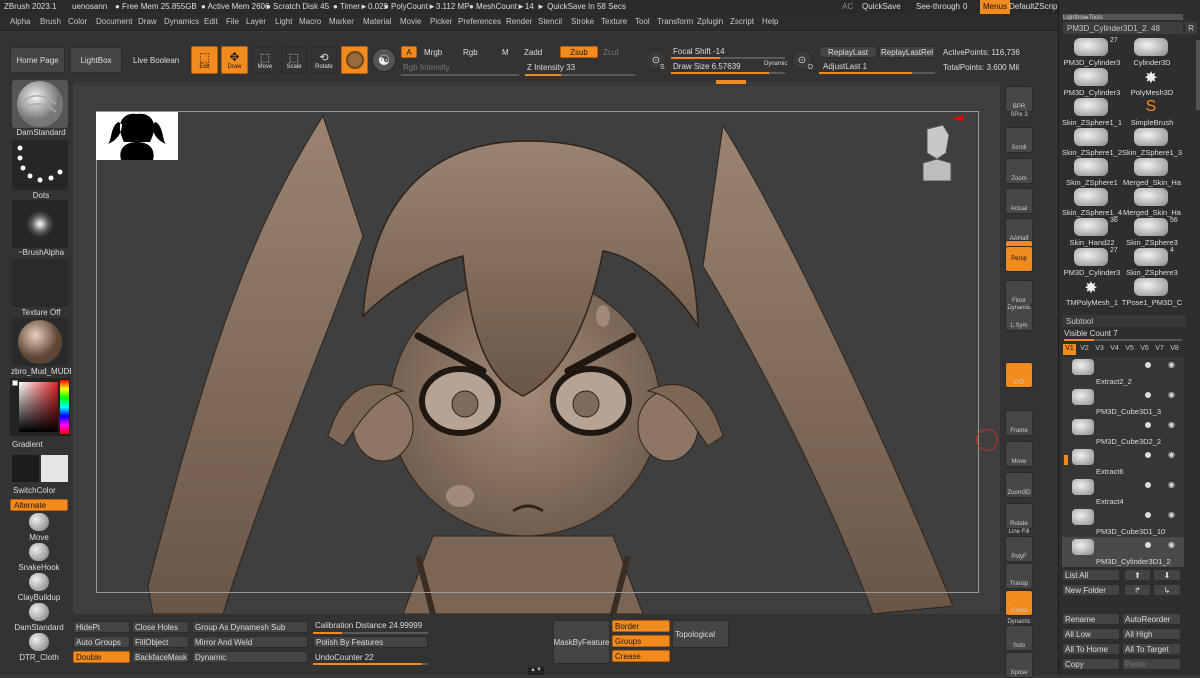 This screenshot has width=1200, height=678. Describe the element at coordinates (1099, 349) in the screenshot. I see `version-v3-button: V3` at that location.